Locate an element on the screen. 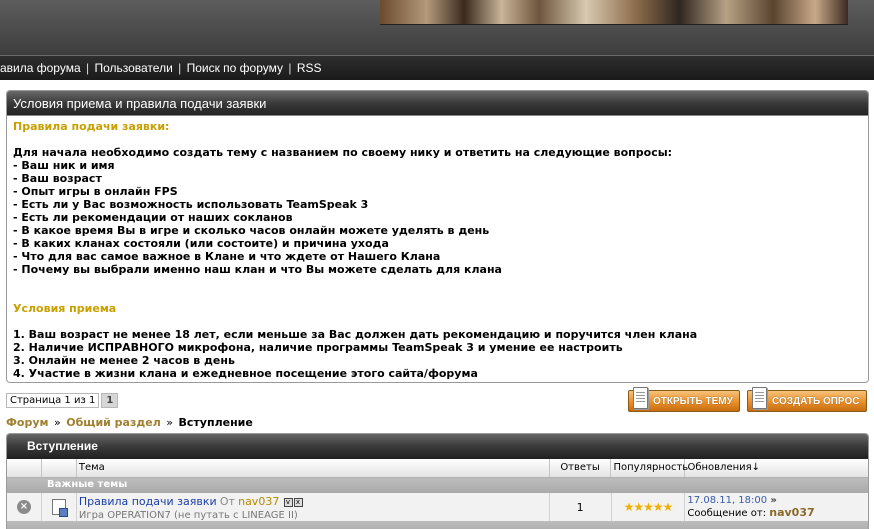 This screenshot has width=874, height=529. page-count-label: Страница 1 из 1 is located at coordinates (53, 400).